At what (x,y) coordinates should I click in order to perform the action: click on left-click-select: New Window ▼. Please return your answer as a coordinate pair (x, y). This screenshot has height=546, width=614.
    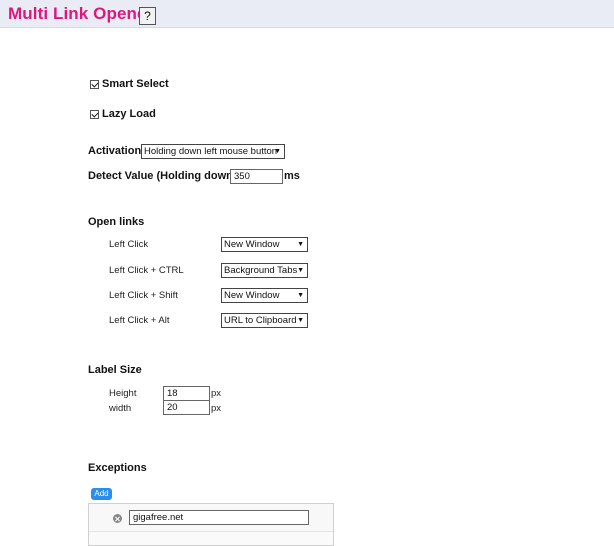
    Looking at the image, I should click on (264, 244).